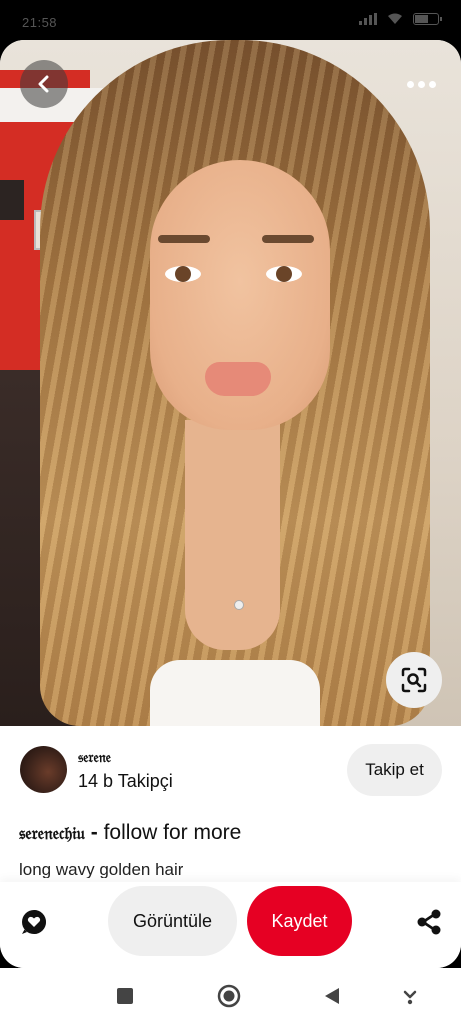 The width and height of the screenshot is (461, 1024). I want to click on system-back-button, so click(332, 996).